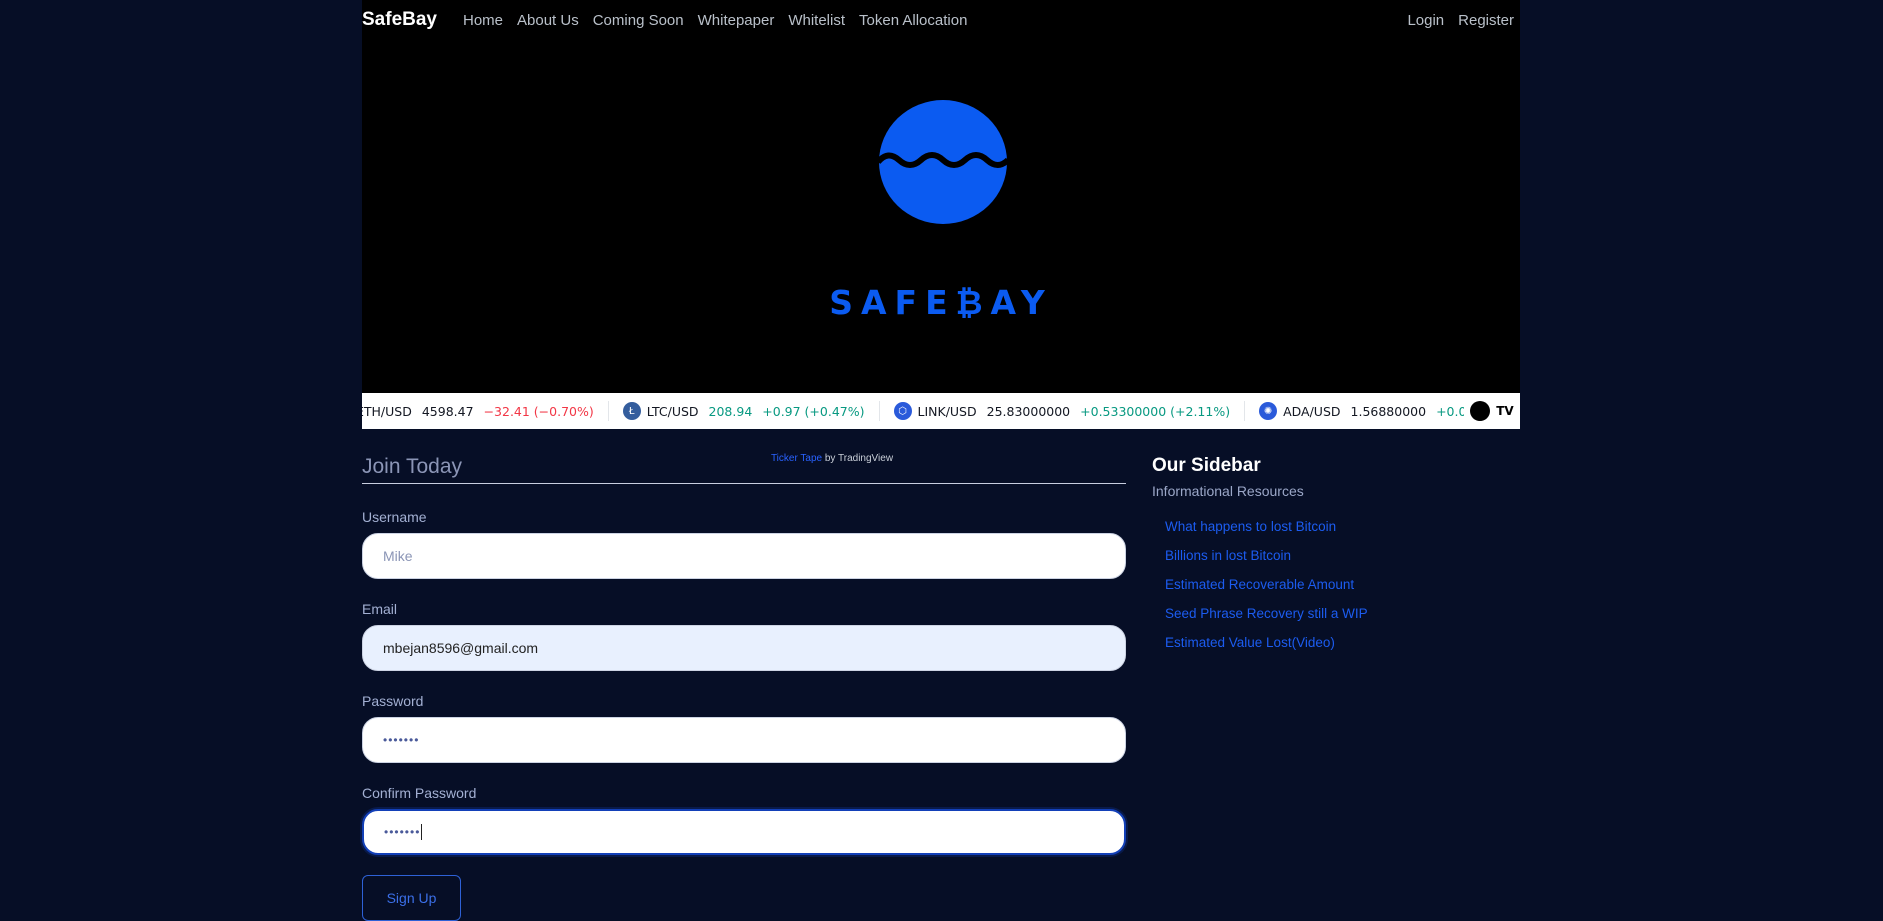  What do you see at coordinates (744, 832) in the screenshot?
I see `confirm-password-input: •••••••` at bounding box center [744, 832].